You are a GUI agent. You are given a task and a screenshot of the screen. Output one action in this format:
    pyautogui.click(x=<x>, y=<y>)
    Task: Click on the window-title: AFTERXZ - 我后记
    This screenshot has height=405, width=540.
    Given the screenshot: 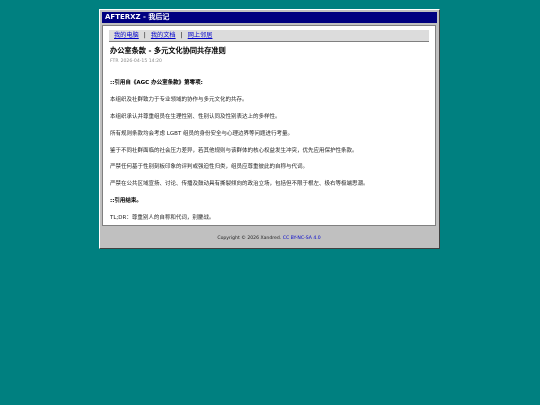 What is the action you would take?
    pyautogui.click(x=137, y=17)
    